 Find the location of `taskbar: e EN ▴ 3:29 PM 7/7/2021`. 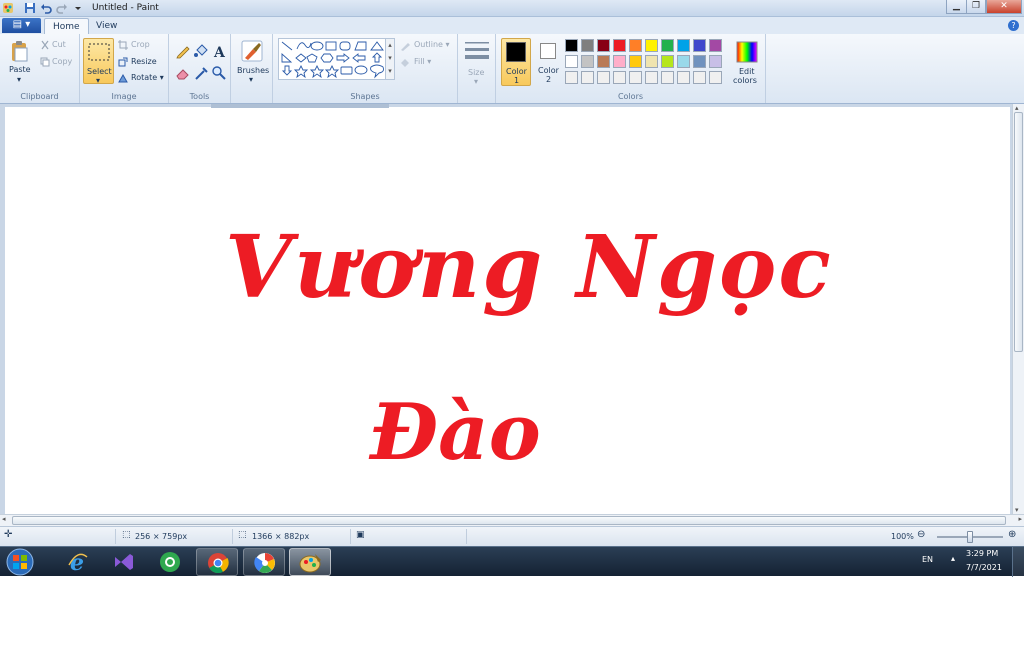

taskbar: e EN ▴ 3:29 PM 7/7/2021 is located at coordinates (512, 561).